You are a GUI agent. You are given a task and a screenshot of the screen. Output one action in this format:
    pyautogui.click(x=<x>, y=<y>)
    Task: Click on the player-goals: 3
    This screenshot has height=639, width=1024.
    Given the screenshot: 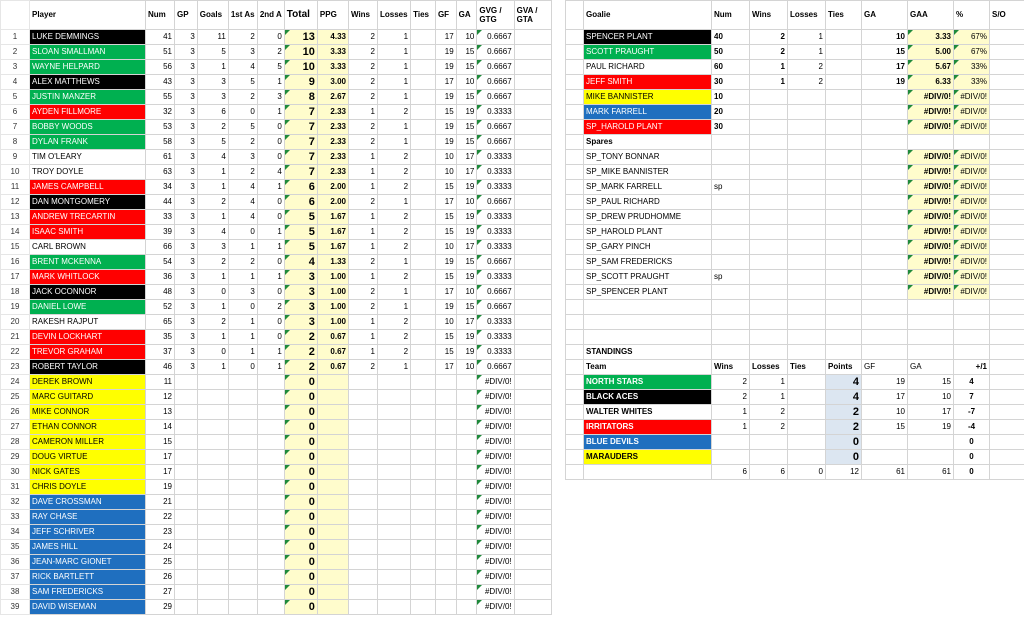 What is the action you would take?
    pyautogui.click(x=212, y=97)
    